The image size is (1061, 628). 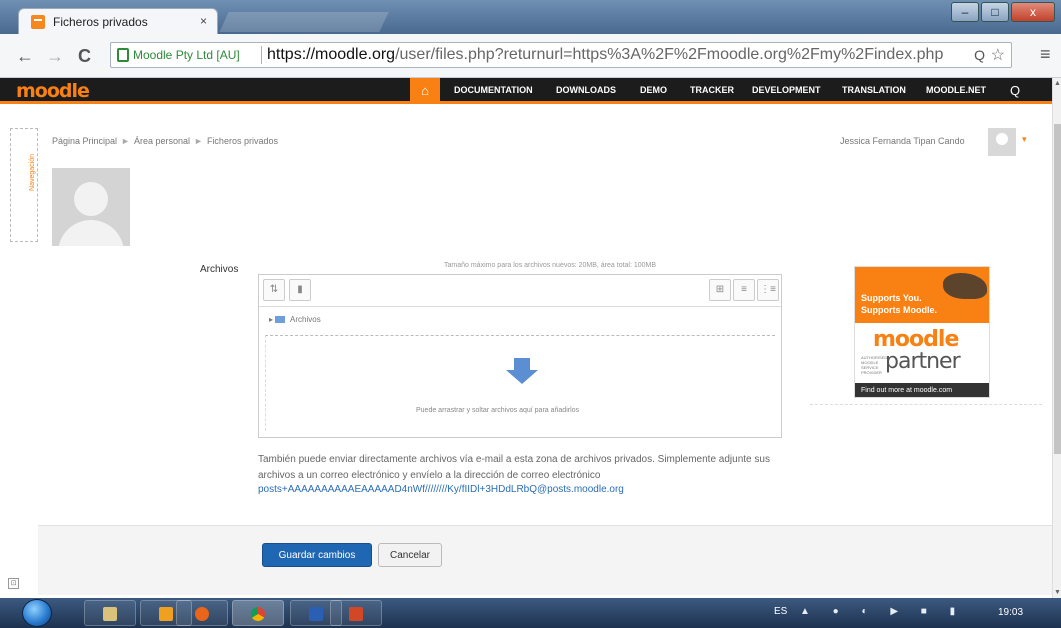 What do you see at coordinates (25, 56) in the screenshot?
I see `back-arrow-icon: ←` at bounding box center [25, 56].